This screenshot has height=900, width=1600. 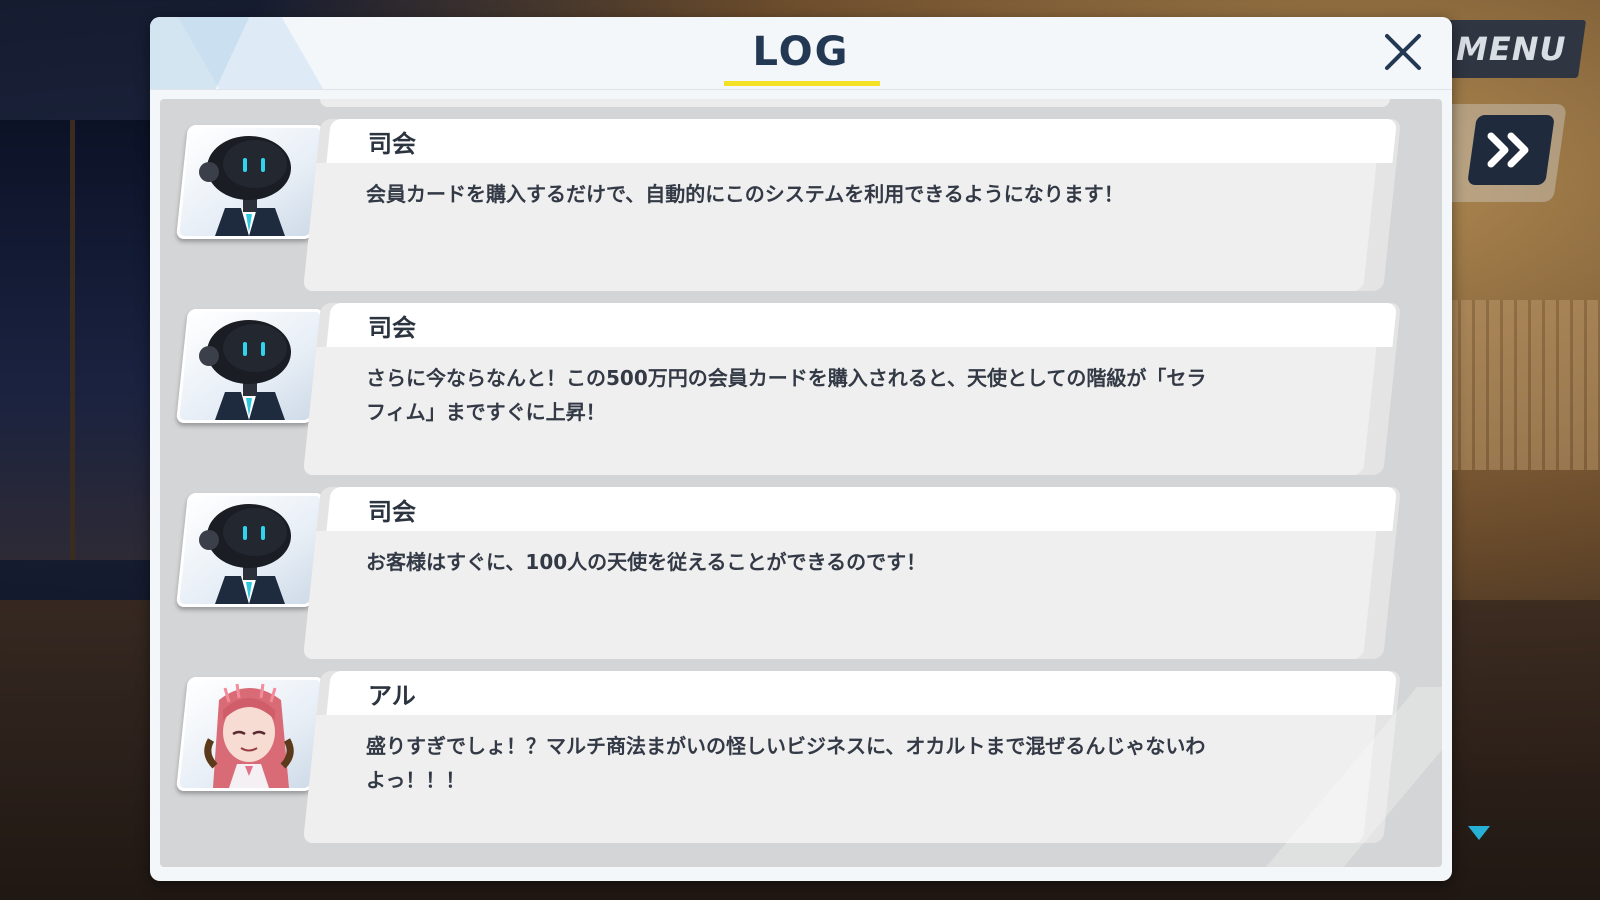 I want to click on log-header: LOG, so click(x=801, y=53).